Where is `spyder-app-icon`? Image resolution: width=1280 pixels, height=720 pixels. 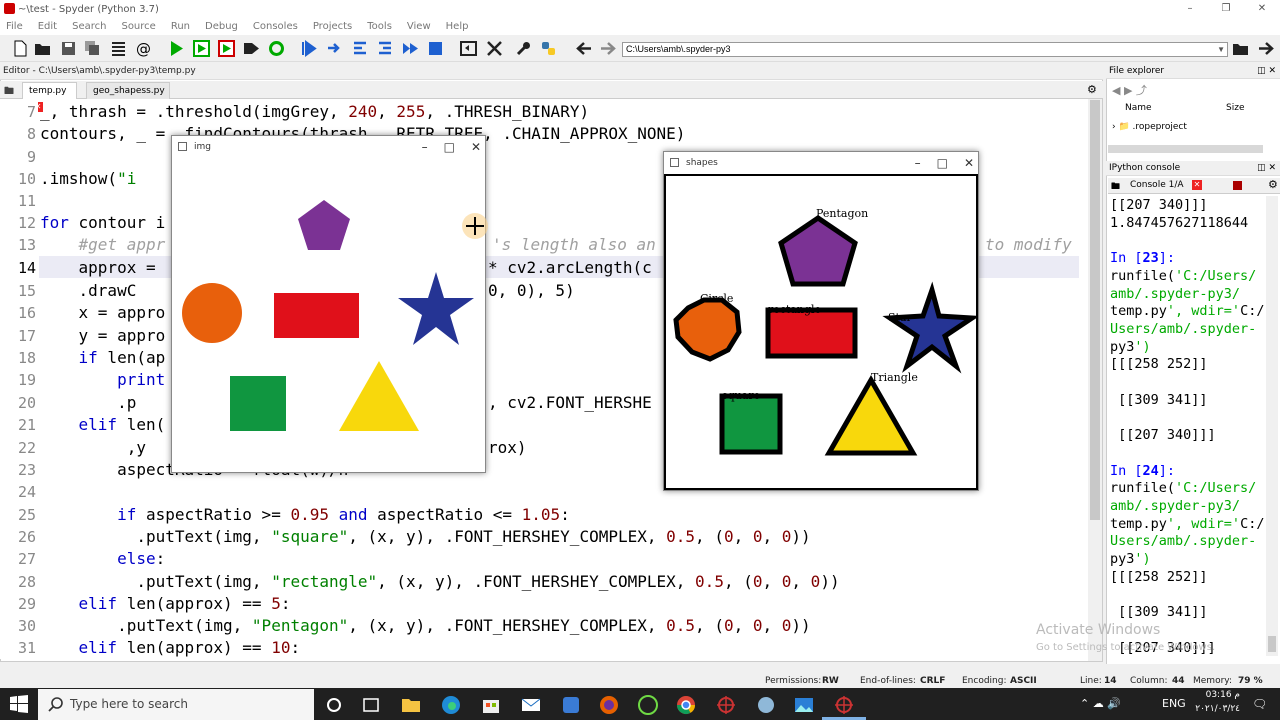 spyder-app-icon is located at coordinates (726, 705).